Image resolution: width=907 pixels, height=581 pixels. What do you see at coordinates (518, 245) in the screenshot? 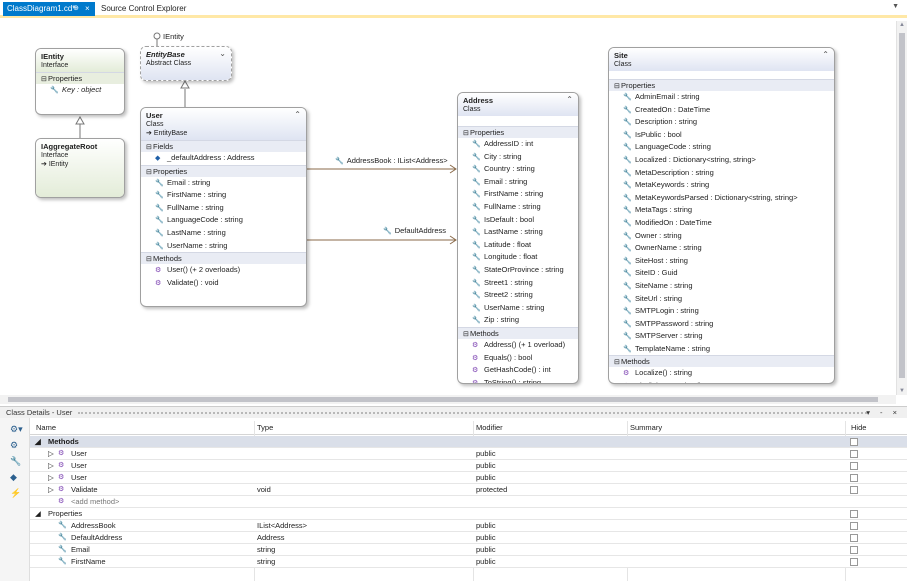
I see `member-property: 🔧 Latitude : float` at bounding box center [518, 245].